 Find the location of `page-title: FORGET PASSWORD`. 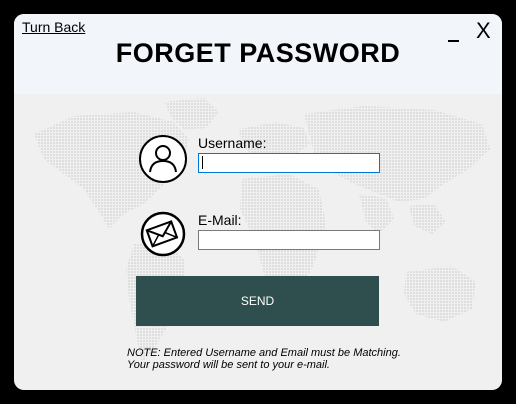

page-title: FORGET PASSWORD is located at coordinates (258, 53).